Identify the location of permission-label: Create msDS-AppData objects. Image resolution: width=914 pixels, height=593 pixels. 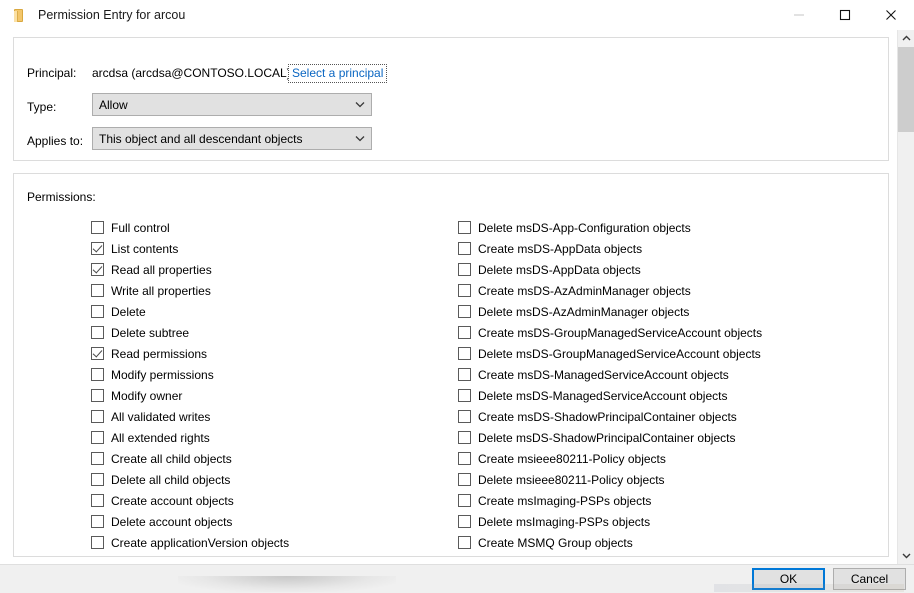
(560, 248).